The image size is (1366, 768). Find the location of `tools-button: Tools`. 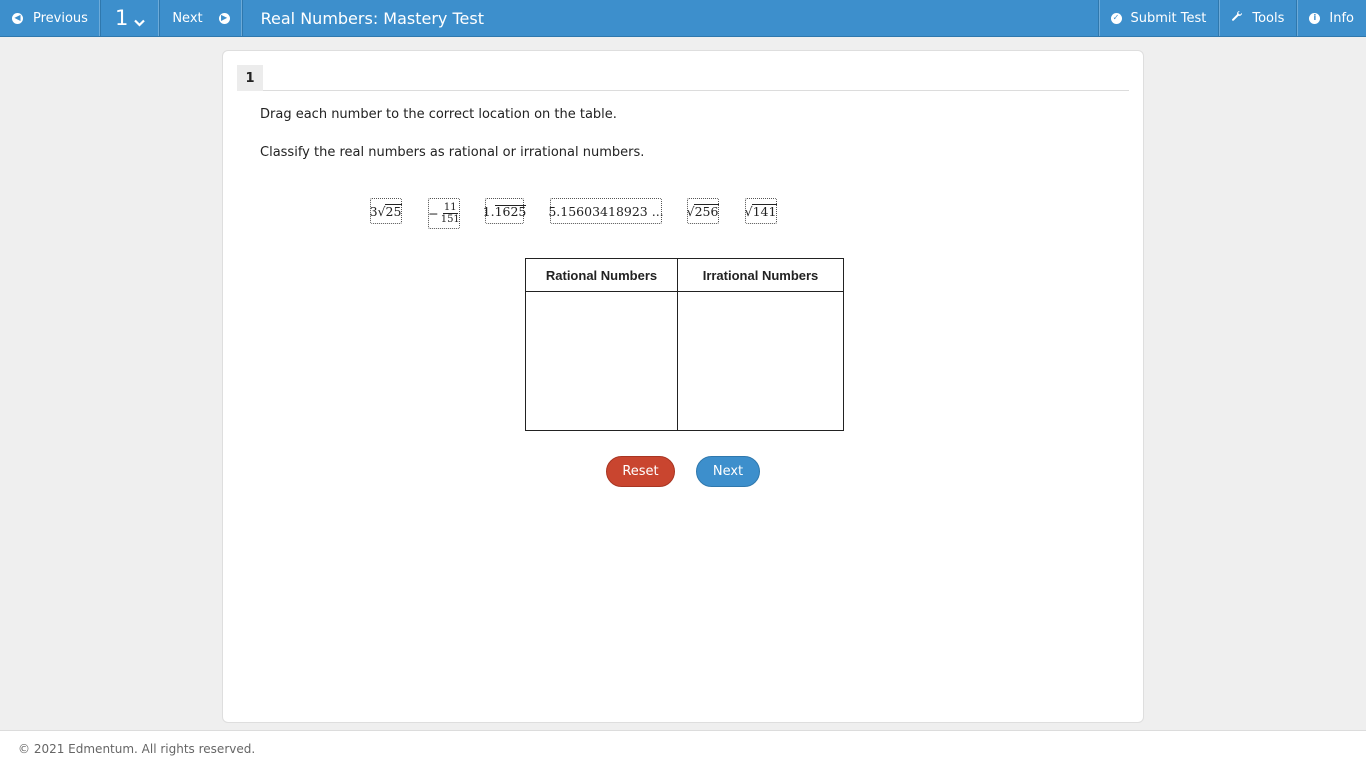

tools-button: Tools is located at coordinates (1257, 18).